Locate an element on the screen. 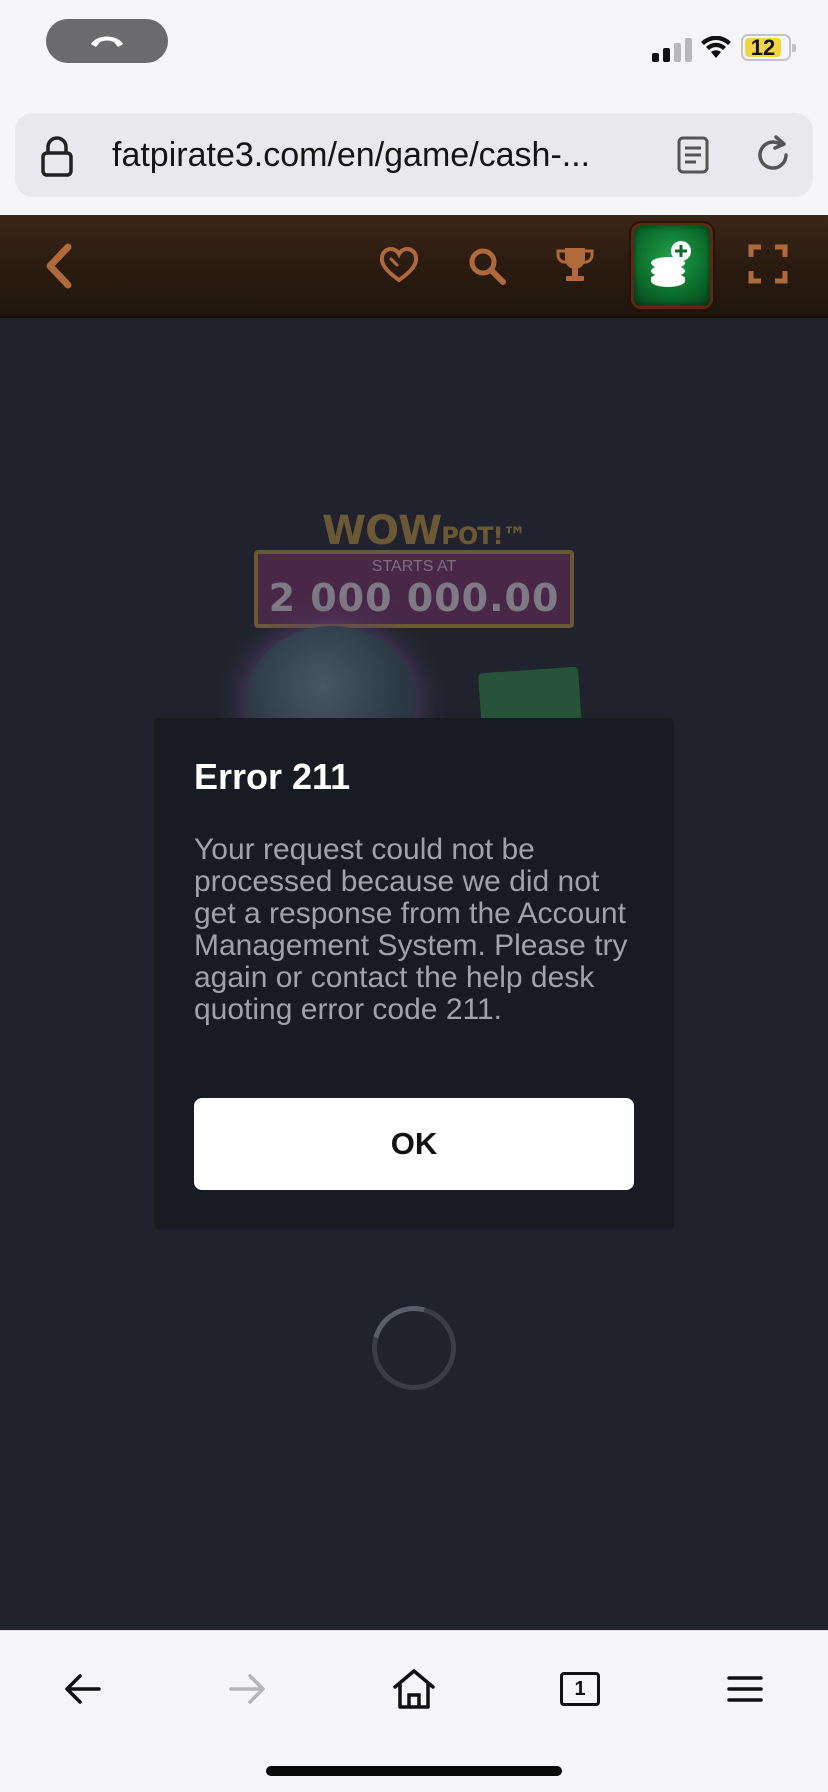 The height and width of the screenshot is (1792, 828). back-button is located at coordinates (83, 1689).